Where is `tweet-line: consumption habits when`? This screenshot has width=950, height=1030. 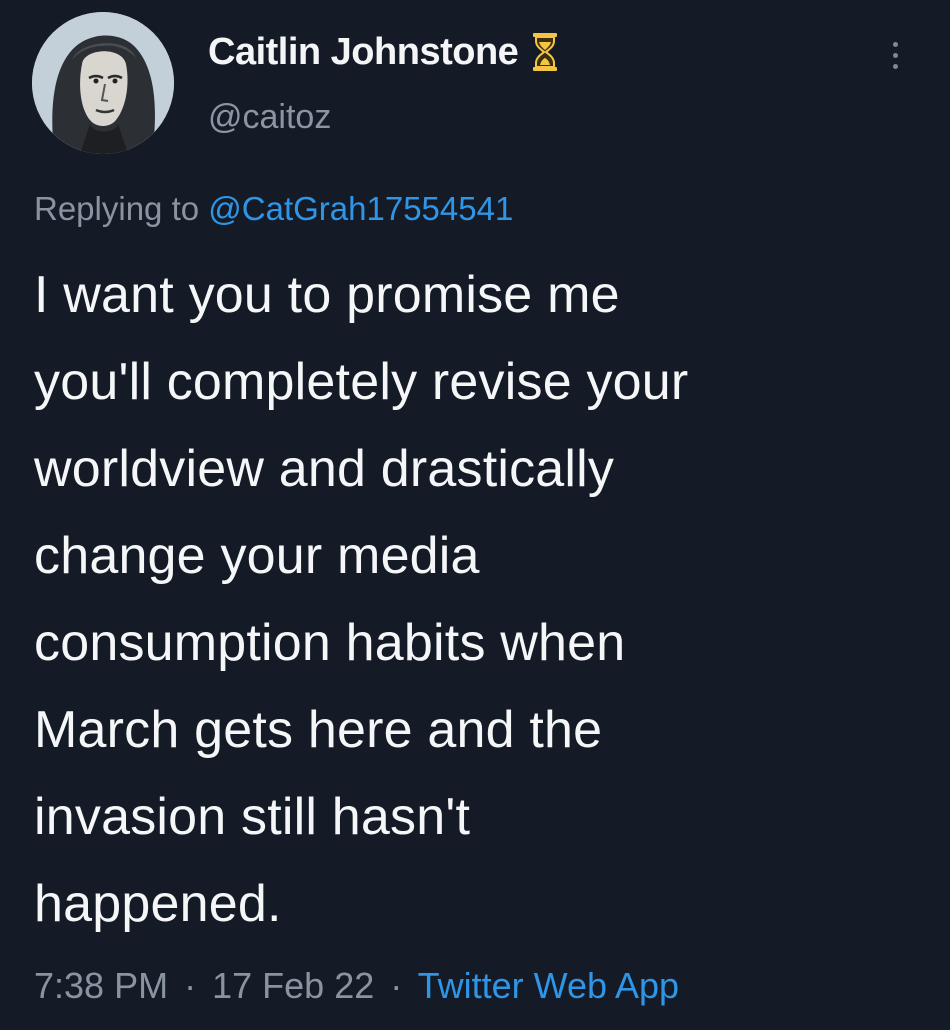
tweet-line: consumption habits when is located at coordinates (330, 643).